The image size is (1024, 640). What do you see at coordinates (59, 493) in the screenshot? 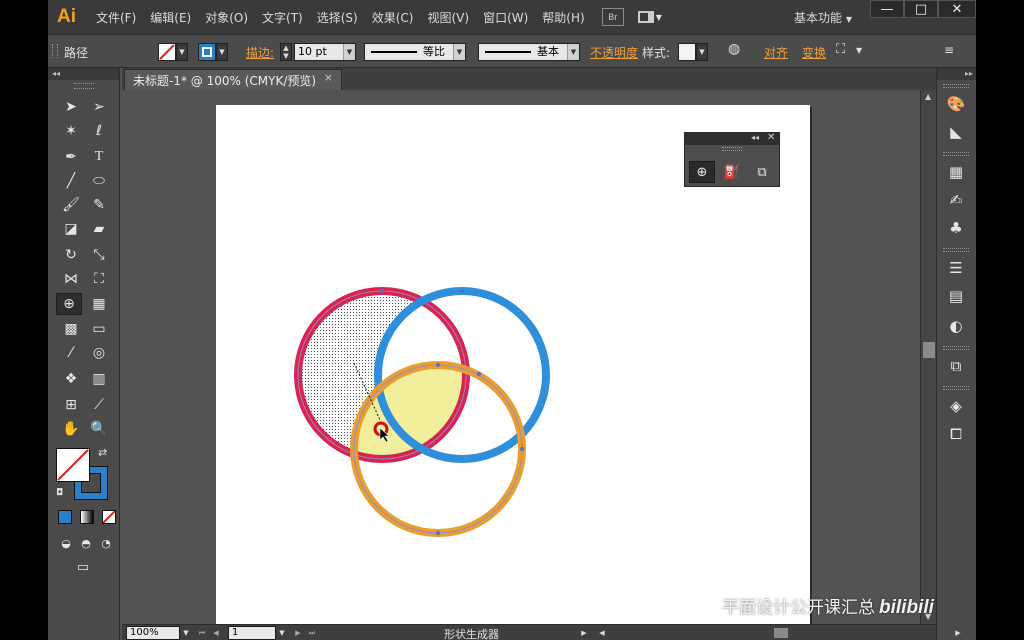
I see `default-colors-icon: ◘` at bounding box center [59, 493].